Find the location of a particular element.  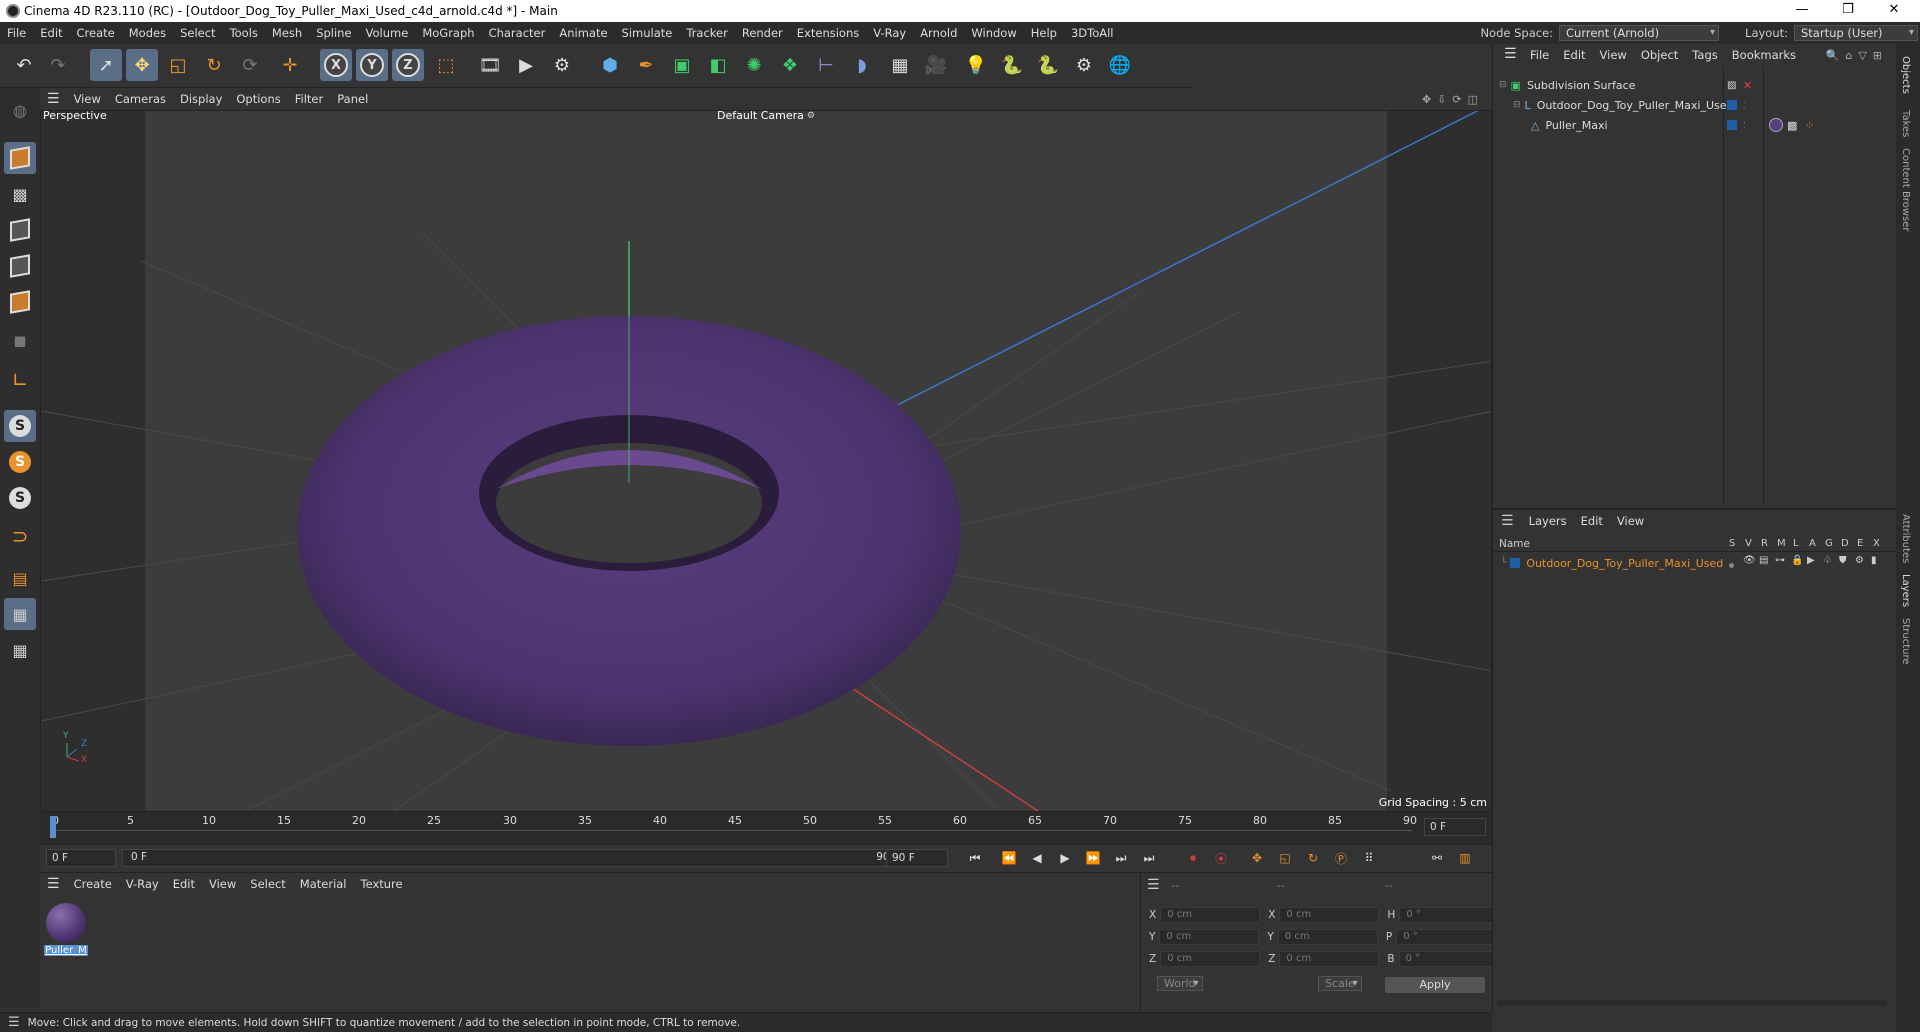

select-tool-icon: ➚ is located at coordinates (106, 65).